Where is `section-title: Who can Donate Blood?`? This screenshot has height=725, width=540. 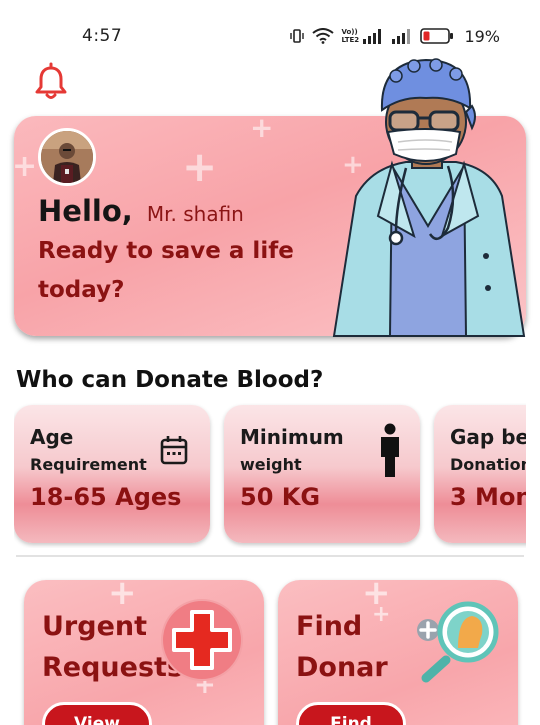
section-title: Who can Donate Blood? is located at coordinates (170, 380).